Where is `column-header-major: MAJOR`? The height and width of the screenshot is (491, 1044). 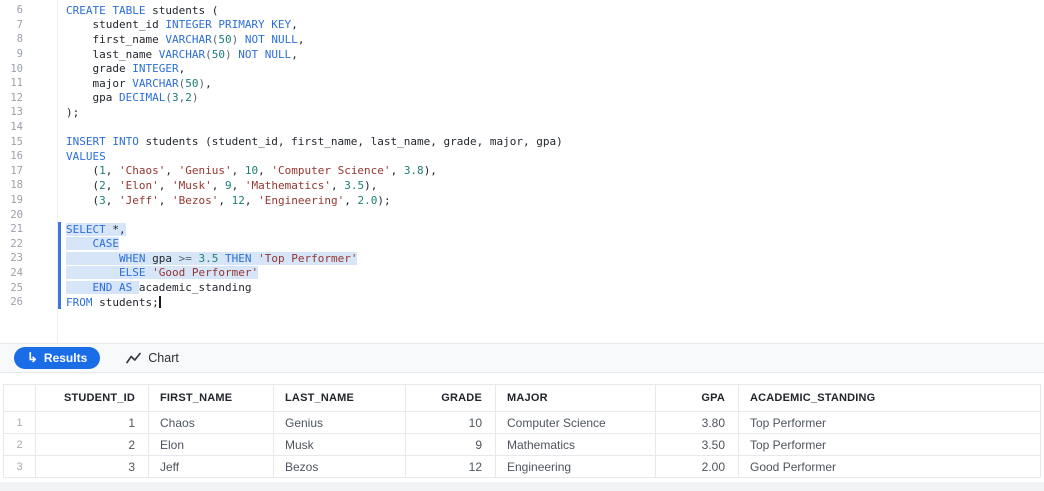 column-header-major: MAJOR is located at coordinates (575, 398).